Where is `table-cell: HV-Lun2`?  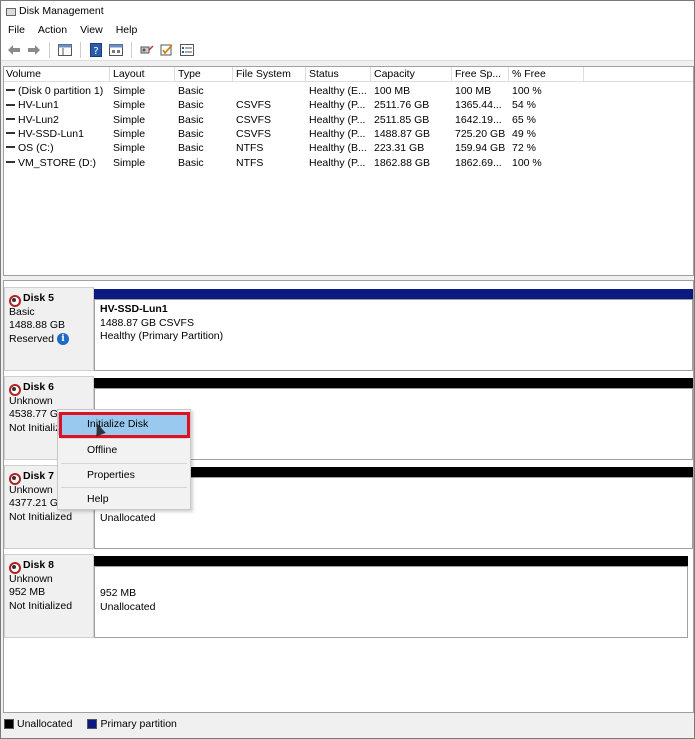 table-cell: HV-Lun2 is located at coordinates (58, 120).